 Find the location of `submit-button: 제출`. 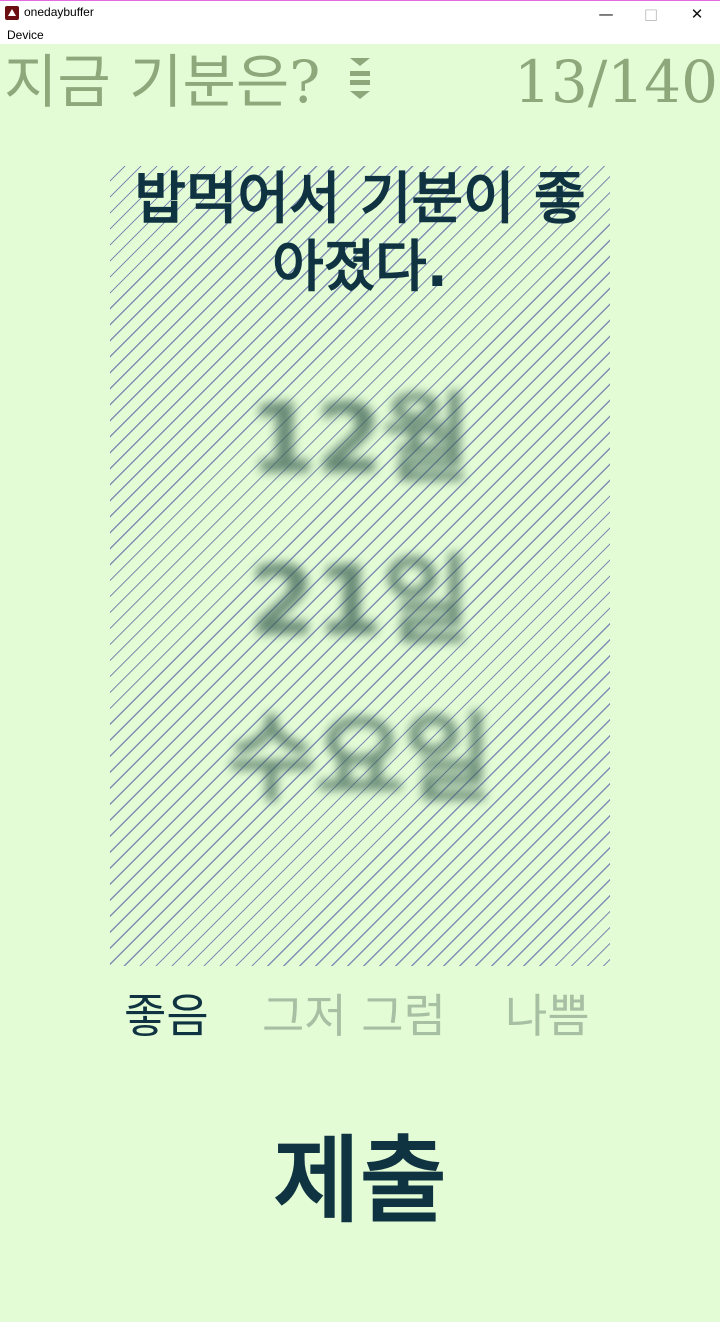

submit-button: 제출 is located at coordinates (360, 1182).